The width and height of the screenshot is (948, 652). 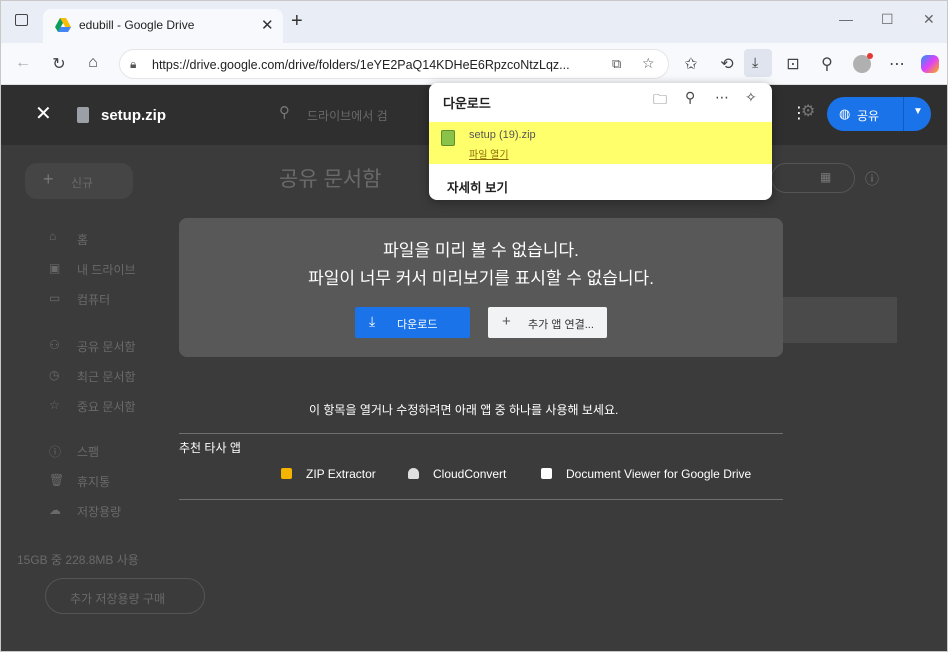 I want to click on divider-bottom, so click(x=481, y=499).